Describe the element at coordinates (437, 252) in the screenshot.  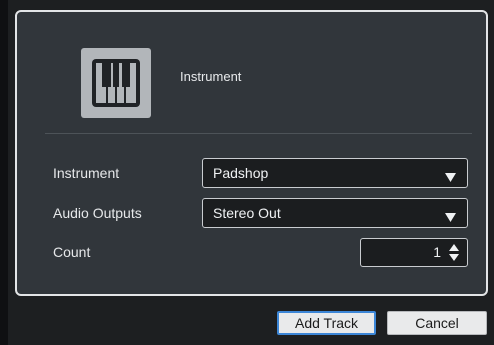
I see `count-value: 1` at that location.